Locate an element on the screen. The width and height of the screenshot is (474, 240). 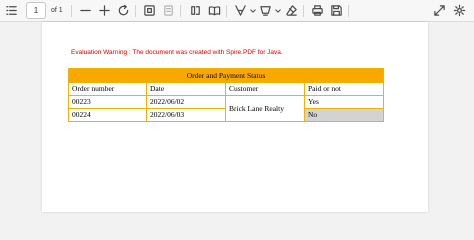
settings-icon is located at coordinates (459, 10).